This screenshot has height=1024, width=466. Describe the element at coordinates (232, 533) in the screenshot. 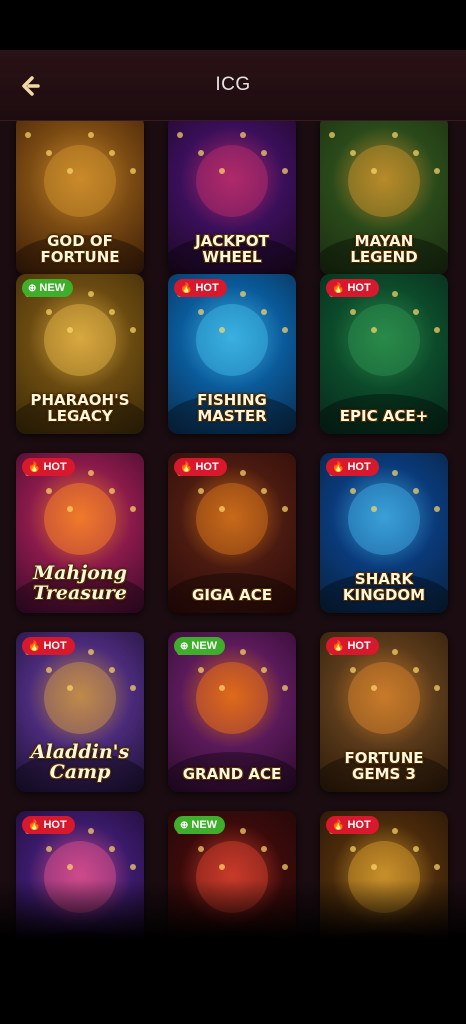

I see `game-tile: 🔥 HOT GIGA ACE` at that location.